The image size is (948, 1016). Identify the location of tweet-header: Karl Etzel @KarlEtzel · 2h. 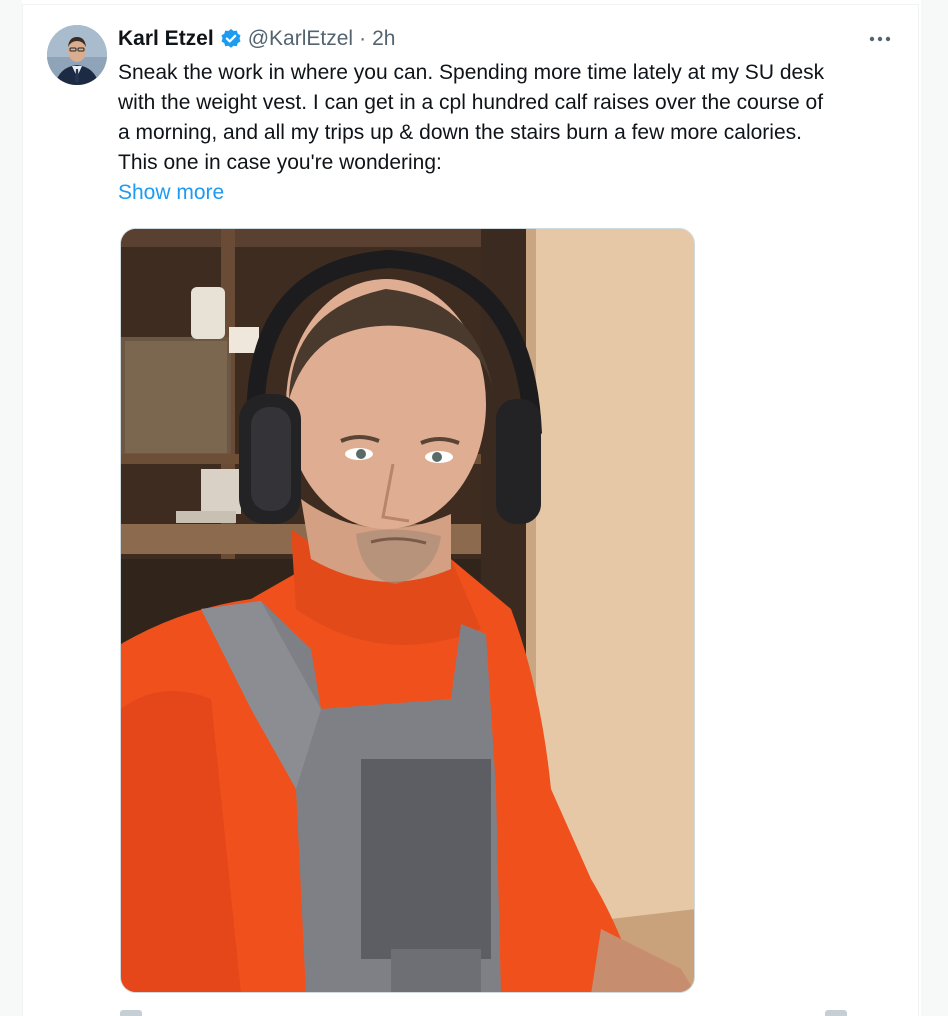
(256, 39).